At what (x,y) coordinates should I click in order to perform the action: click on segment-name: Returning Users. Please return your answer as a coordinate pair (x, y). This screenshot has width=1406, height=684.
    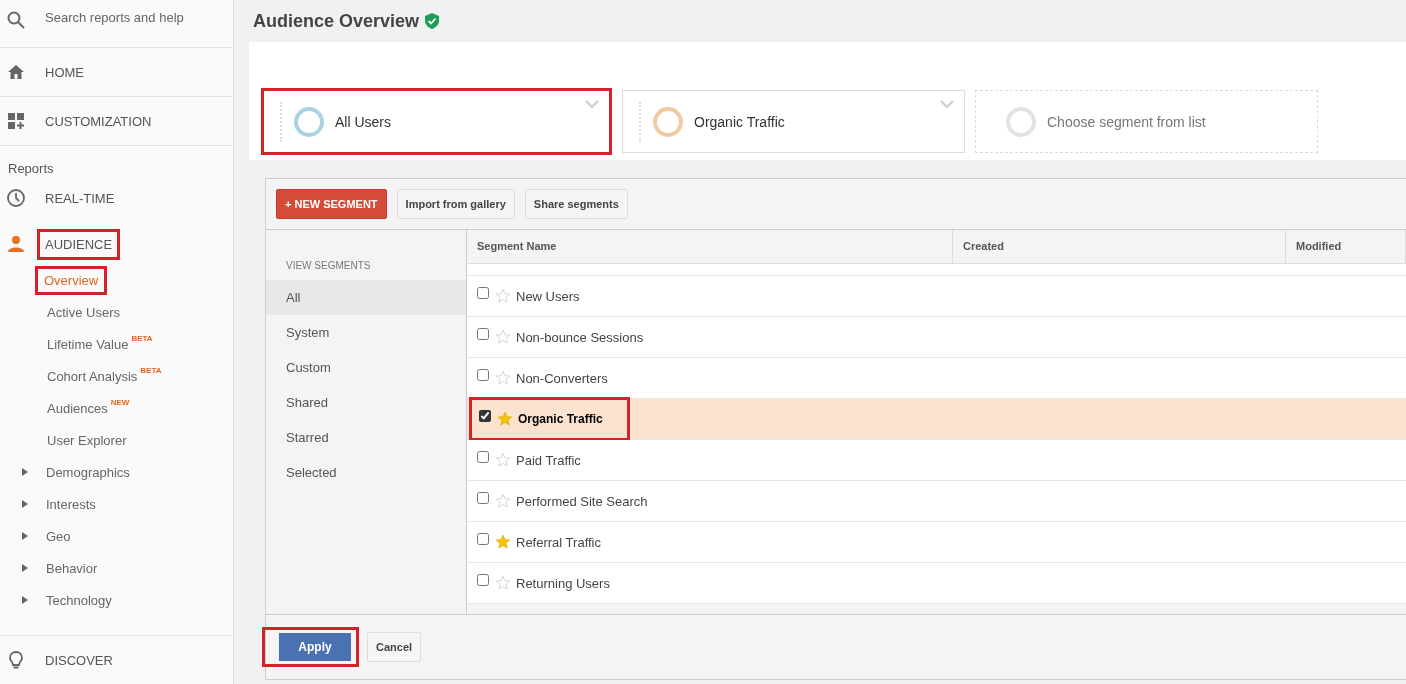
    Looking at the image, I should click on (563, 583).